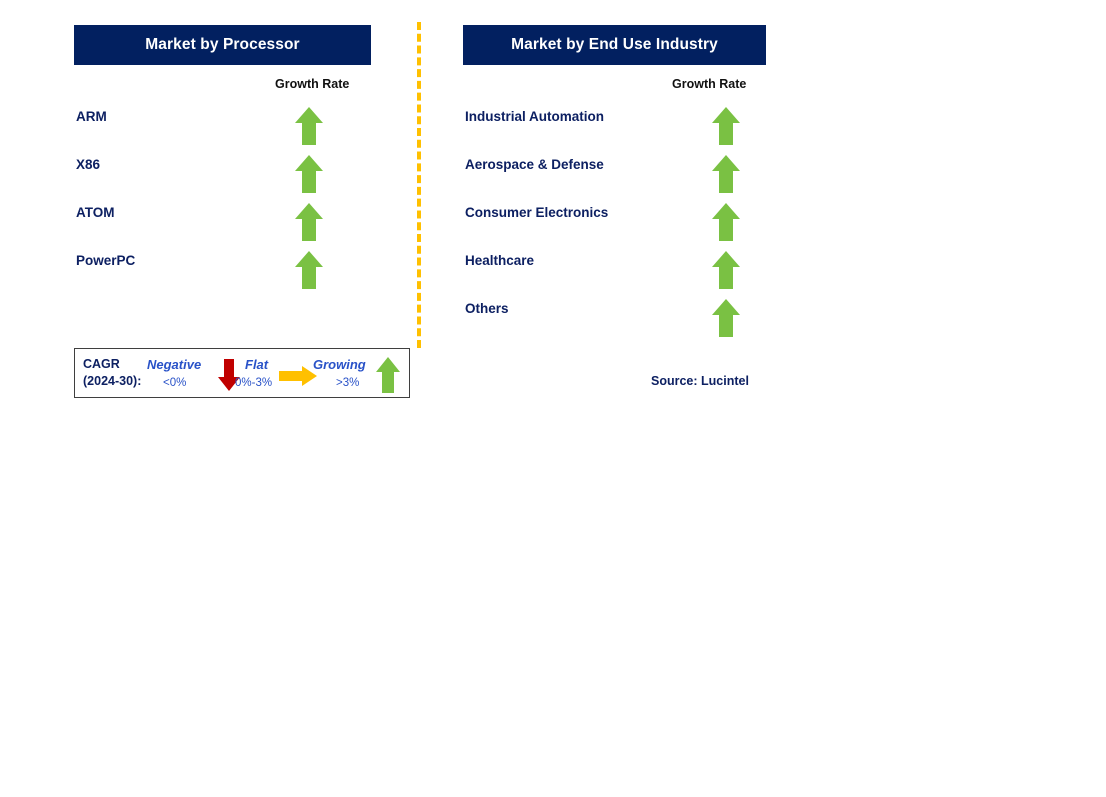  Describe the element at coordinates (709, 84) in the screenshot. I see `column-header-growth-rate-enduse: Growth Rate` at that location.